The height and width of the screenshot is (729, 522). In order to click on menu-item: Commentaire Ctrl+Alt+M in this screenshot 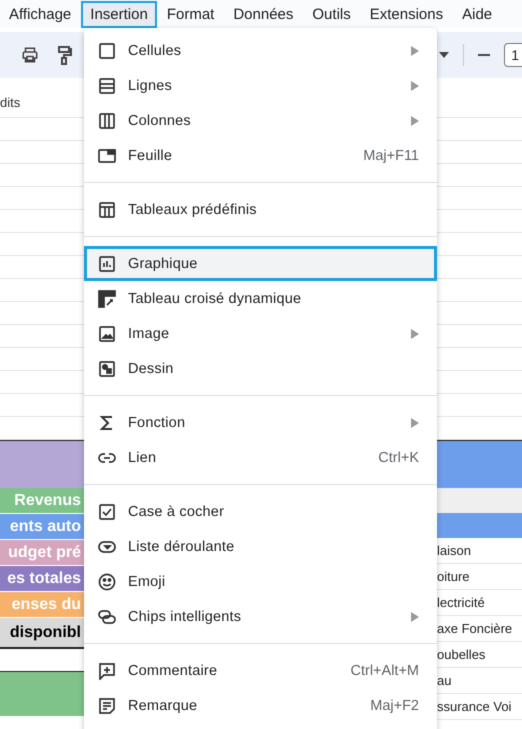, I will do `click(260, 670)`.